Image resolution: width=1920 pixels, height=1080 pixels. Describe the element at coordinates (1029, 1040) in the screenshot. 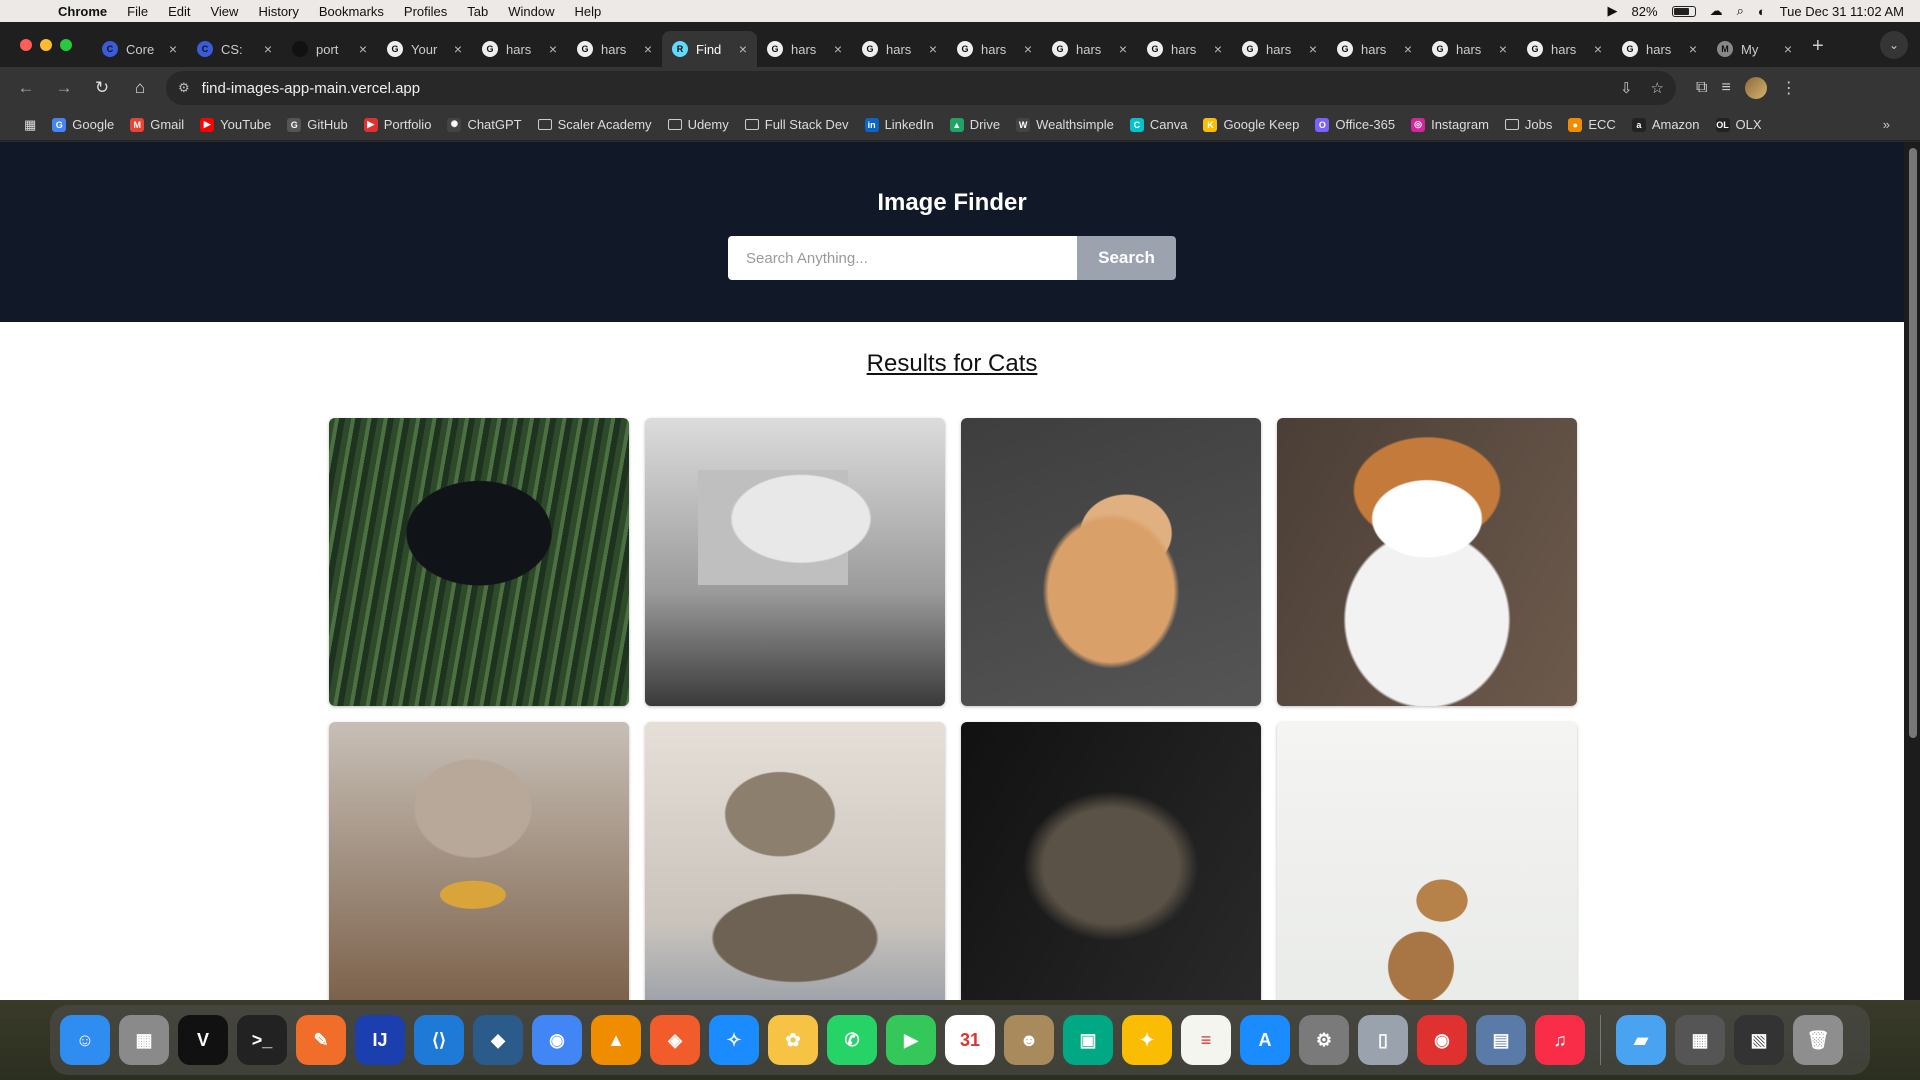

I see `contacts-icon: ☻` at that location.